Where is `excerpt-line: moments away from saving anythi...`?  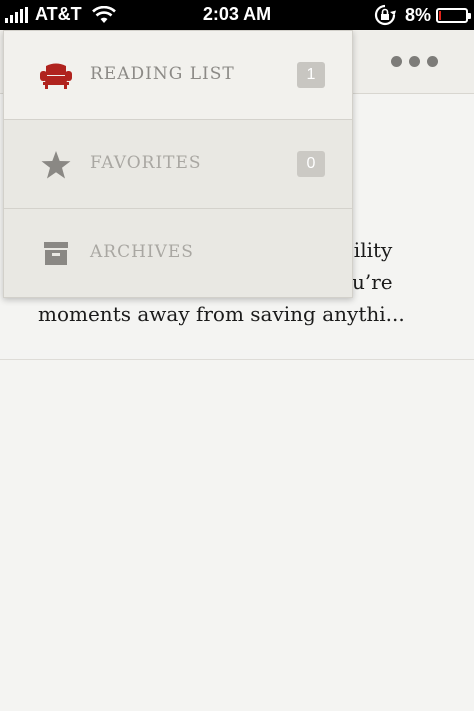
excerpt-line: moments away from saving anythi... is located at coordinates (221, 314).